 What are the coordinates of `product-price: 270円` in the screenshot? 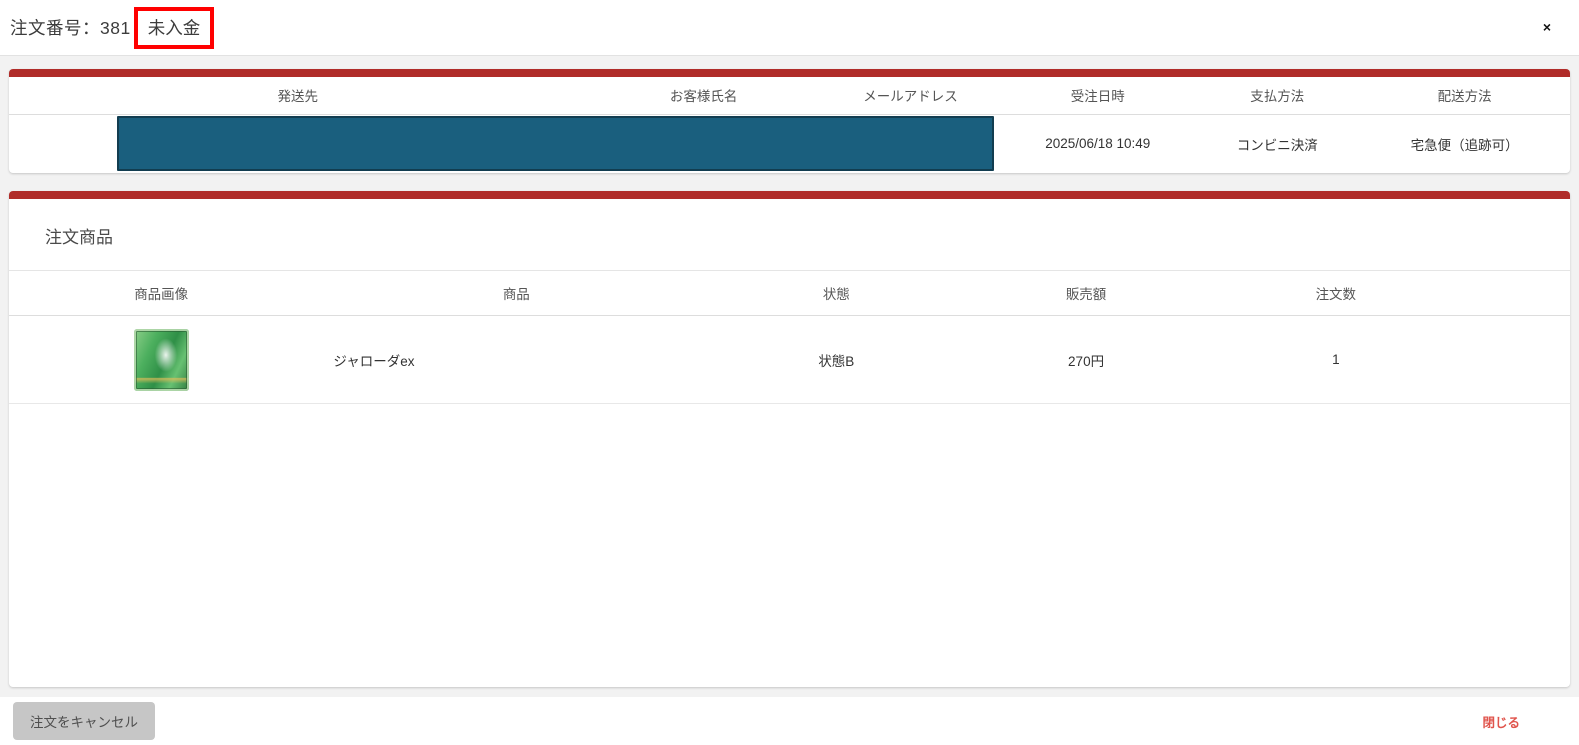 It's located at (1086, 359).